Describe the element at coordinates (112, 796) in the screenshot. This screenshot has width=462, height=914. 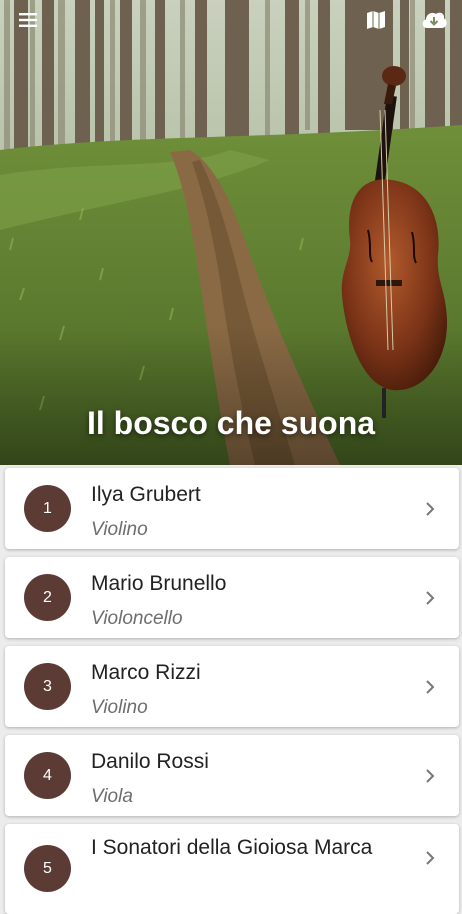
I see `artist-instrument: Viola` at that location.